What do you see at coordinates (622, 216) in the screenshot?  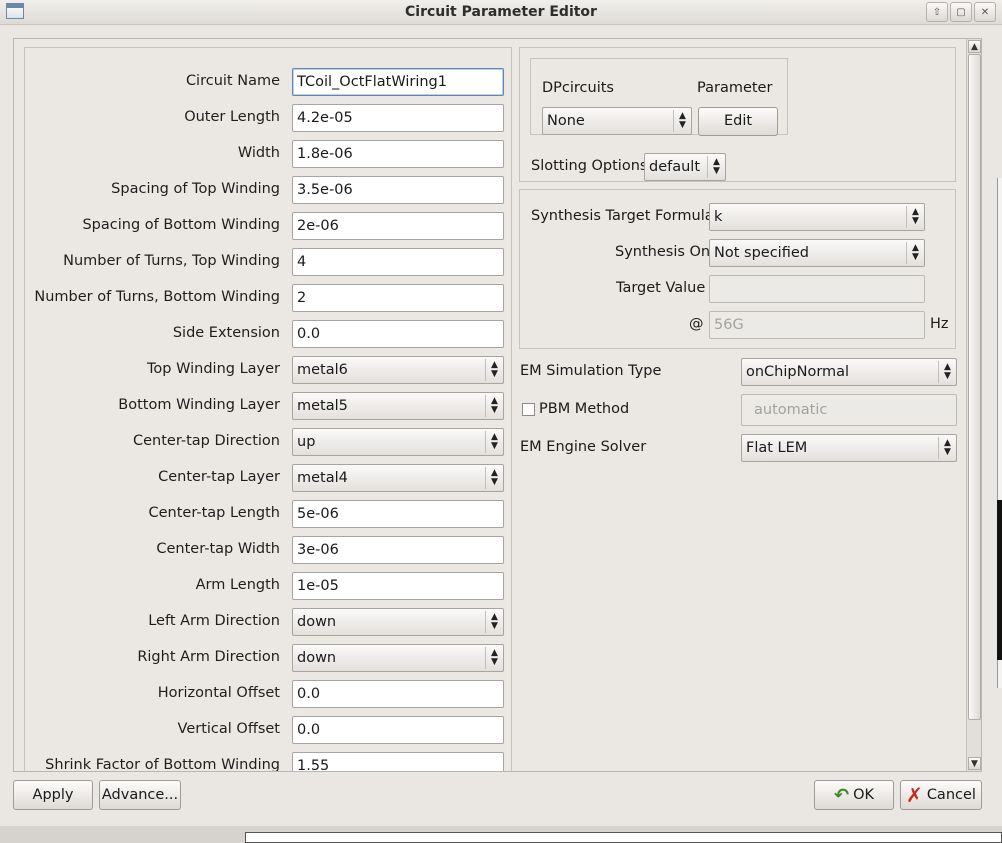 I see `synthesis-formula-label: Synthesis Target Formula` at bounding box center [622, 216].